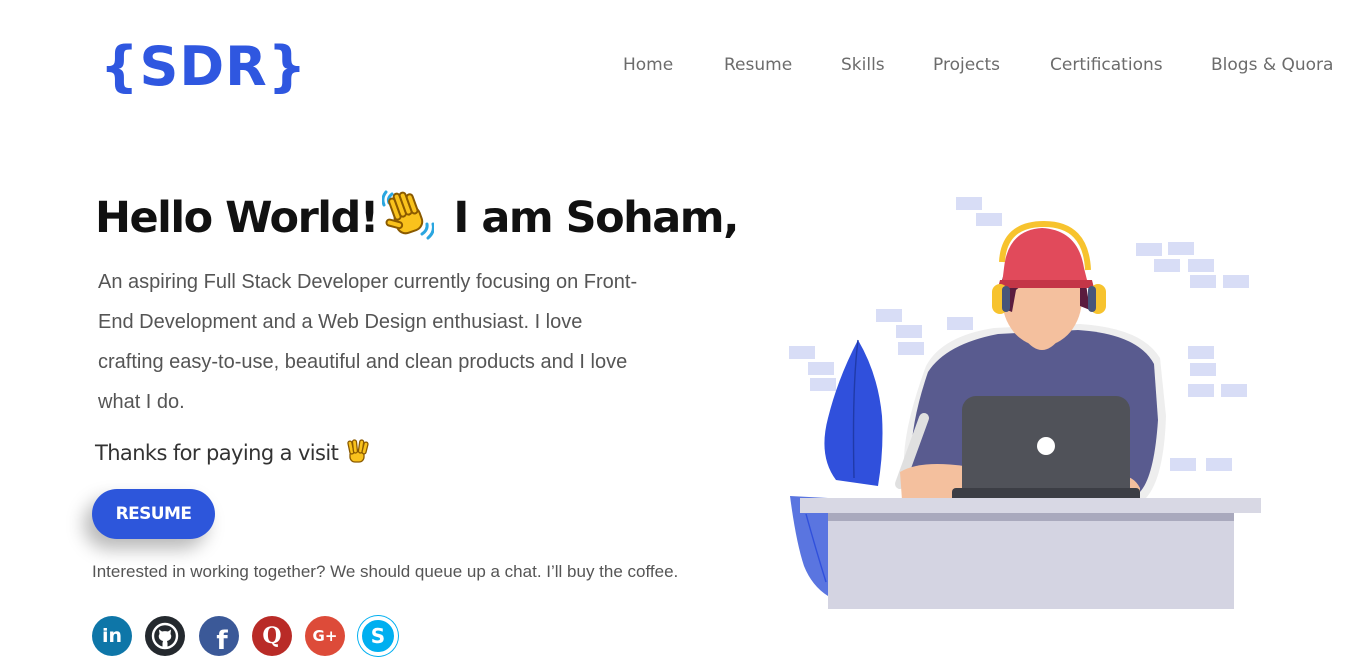 The height and width of the screenshot is (667, 1348). I want to click on nav-resume: Resume, so click(758, 65).